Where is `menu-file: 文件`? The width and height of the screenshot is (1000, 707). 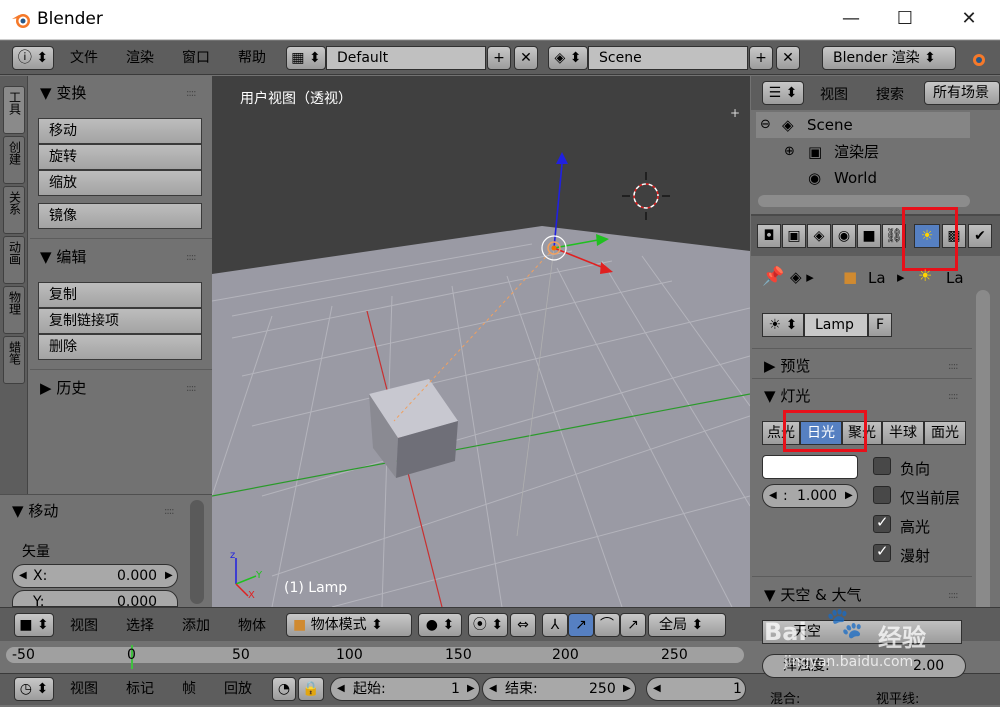
menu-file: 文件 is located at coordinates (84, 58).